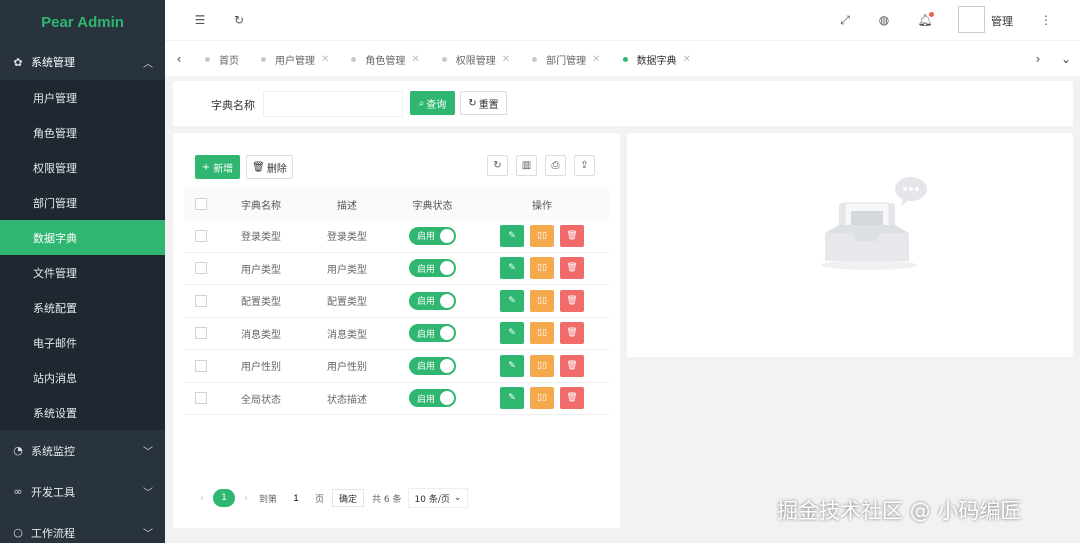 The width and height of the screenshot is (1080, 543). What do you see at coordinates (845, 20) in the screenshot?
I see `fullscreen-icon: ⤢` at bounding box center [845, 20].